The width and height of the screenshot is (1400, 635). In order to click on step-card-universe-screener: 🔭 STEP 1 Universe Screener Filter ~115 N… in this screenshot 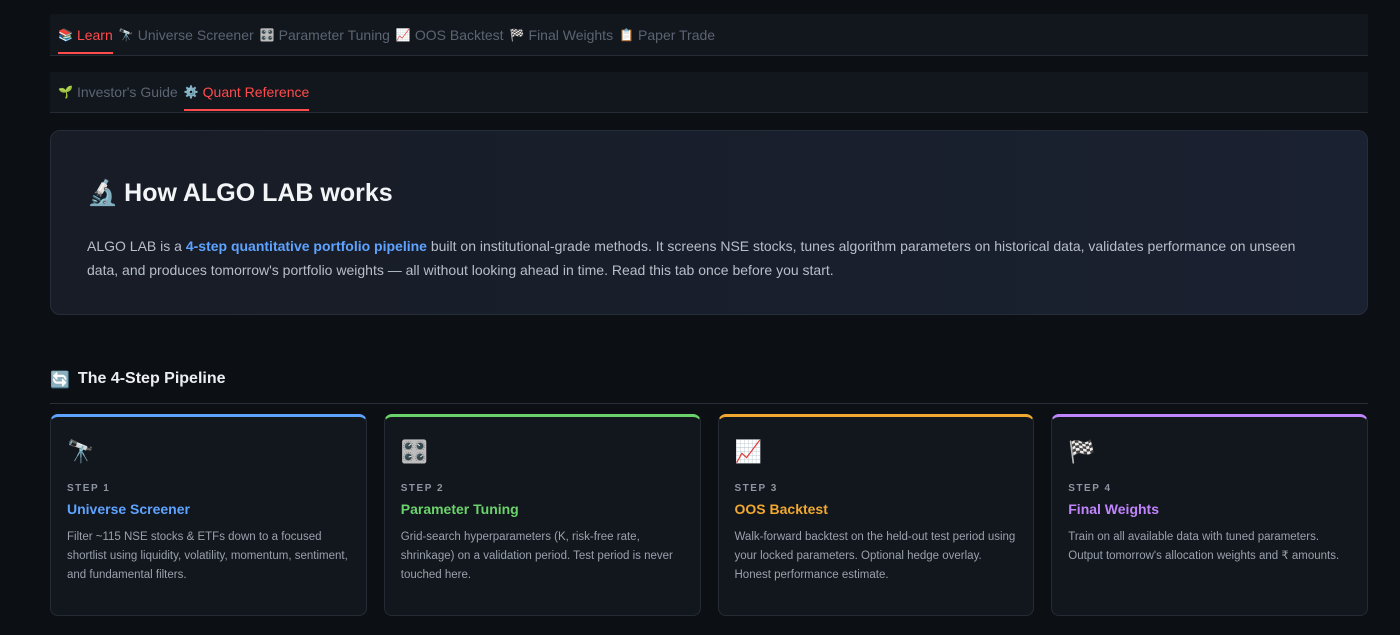, I will do `click(208, 515)`.